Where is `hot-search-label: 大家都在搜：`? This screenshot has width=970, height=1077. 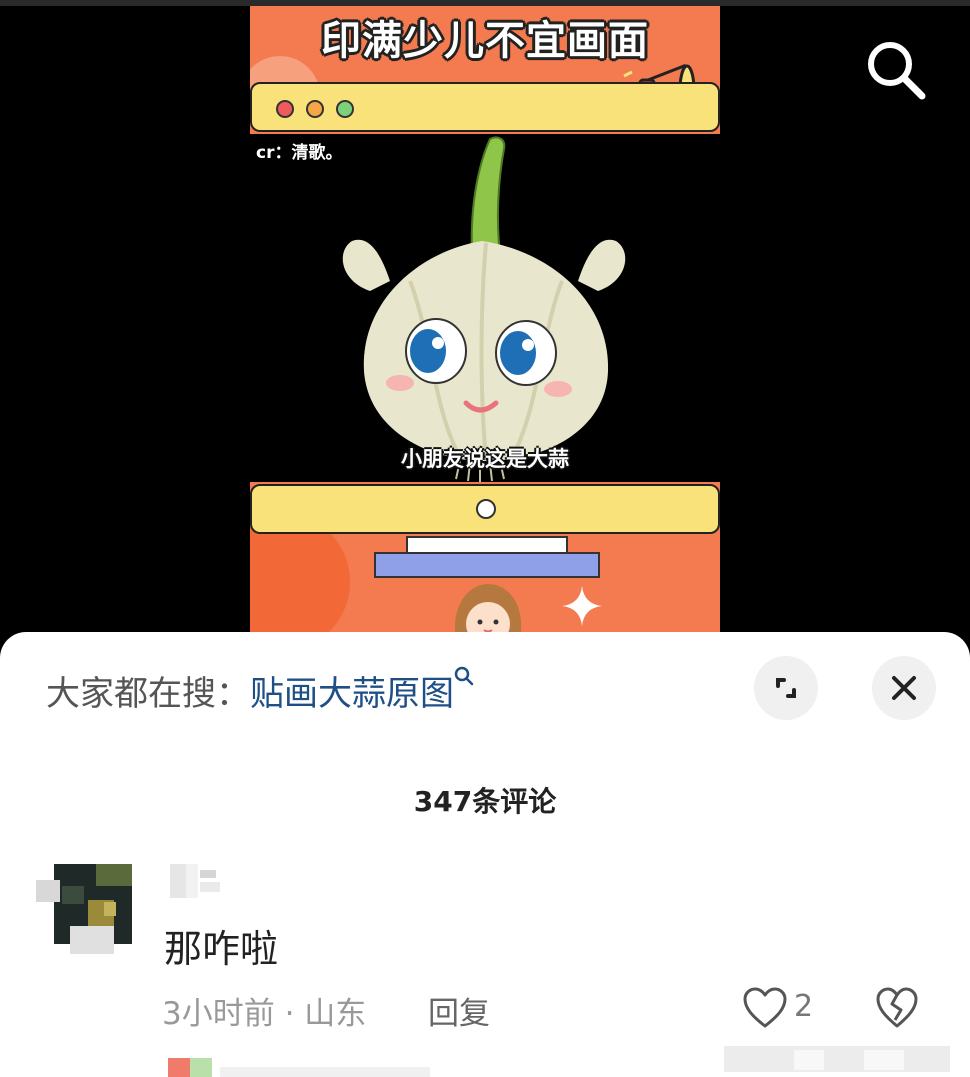
hot-search-label: 大家都在搜： is located at coordinates (148, 694).